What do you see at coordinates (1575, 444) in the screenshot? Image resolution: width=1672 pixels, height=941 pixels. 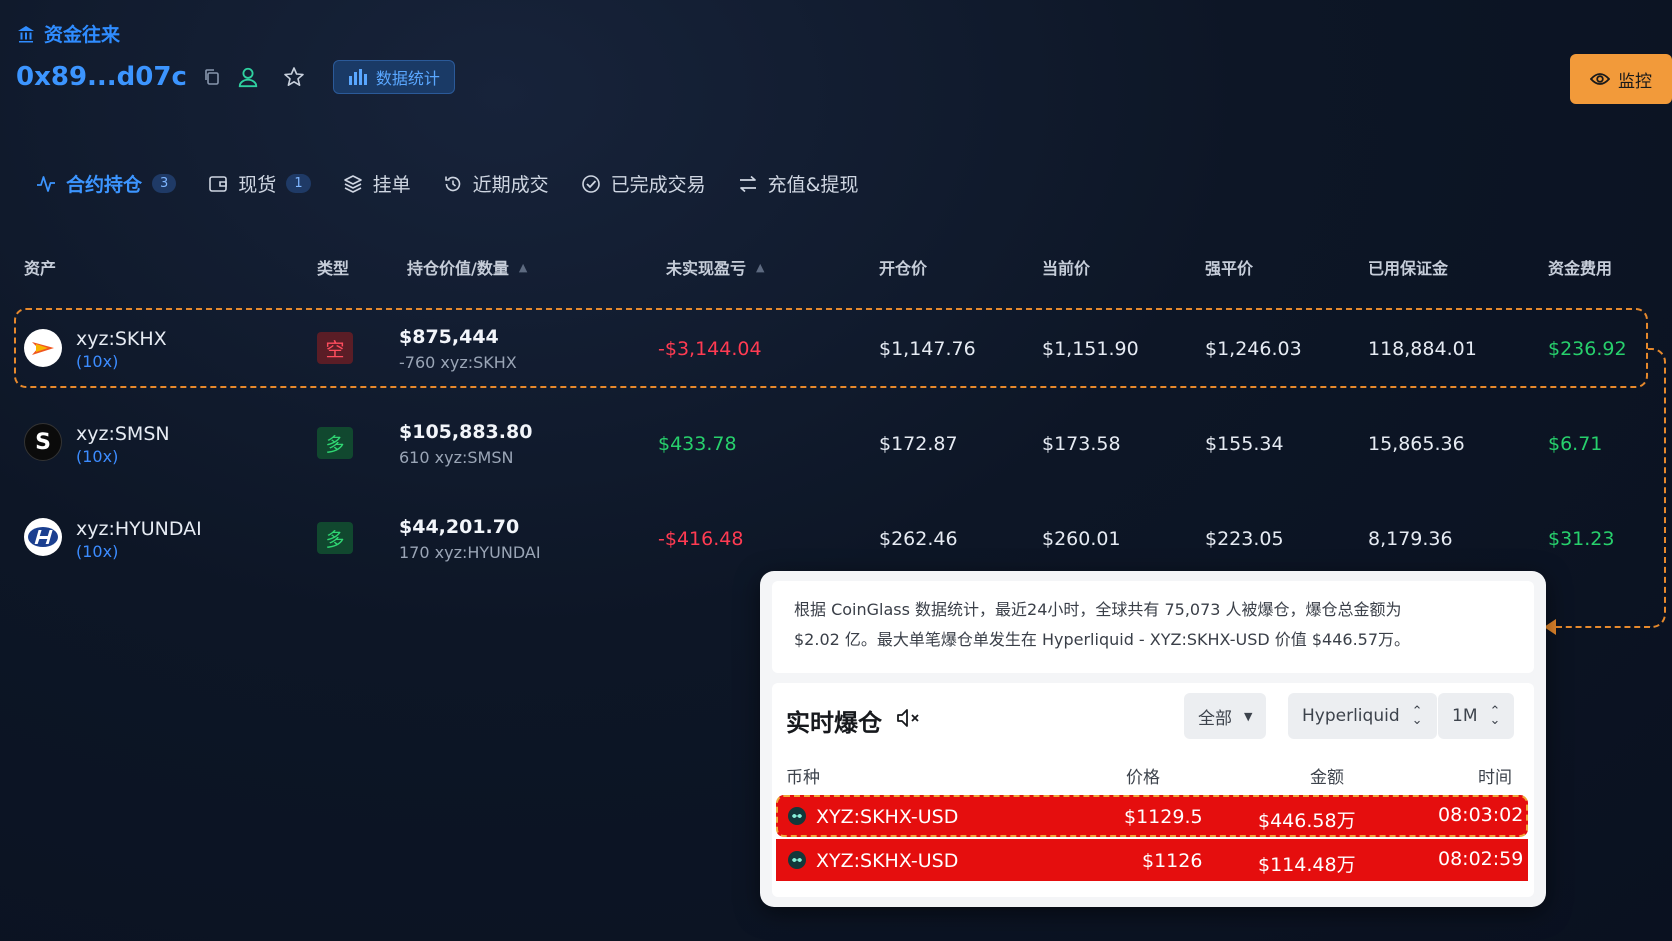 I see `funding-fee: $6.71` at bounding box center [1575, 444].